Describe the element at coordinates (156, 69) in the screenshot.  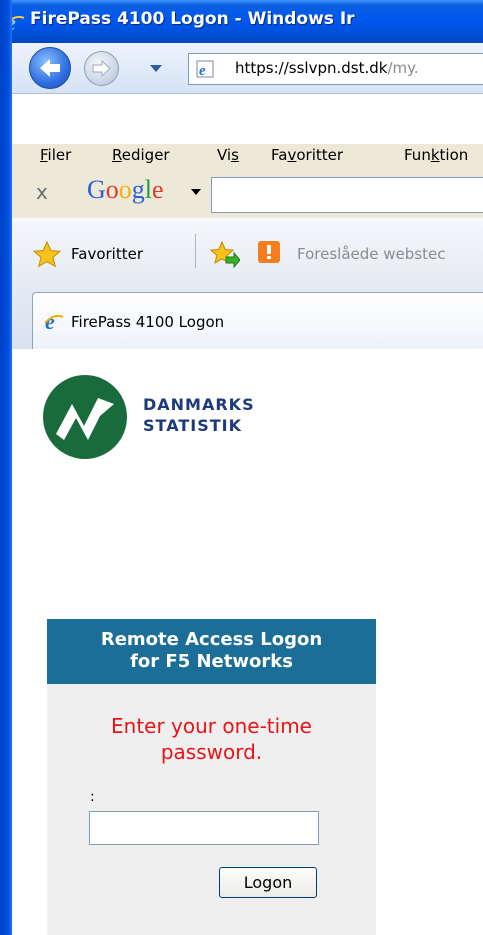
I see `history-dropdown-icon` at that location.